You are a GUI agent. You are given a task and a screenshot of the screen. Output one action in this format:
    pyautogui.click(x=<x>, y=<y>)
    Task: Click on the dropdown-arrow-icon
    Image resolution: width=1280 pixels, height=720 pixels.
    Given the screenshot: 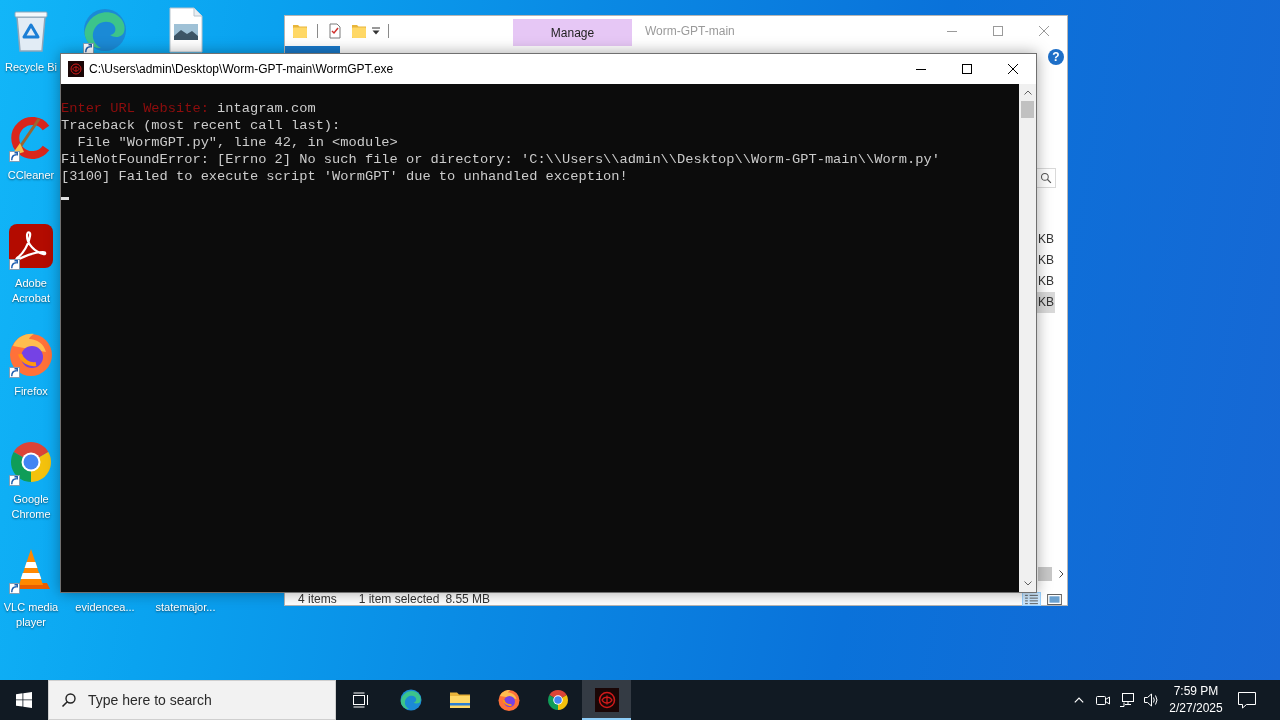 What is the action you would take?
    pyautogui.click(x=376, y=31)
    